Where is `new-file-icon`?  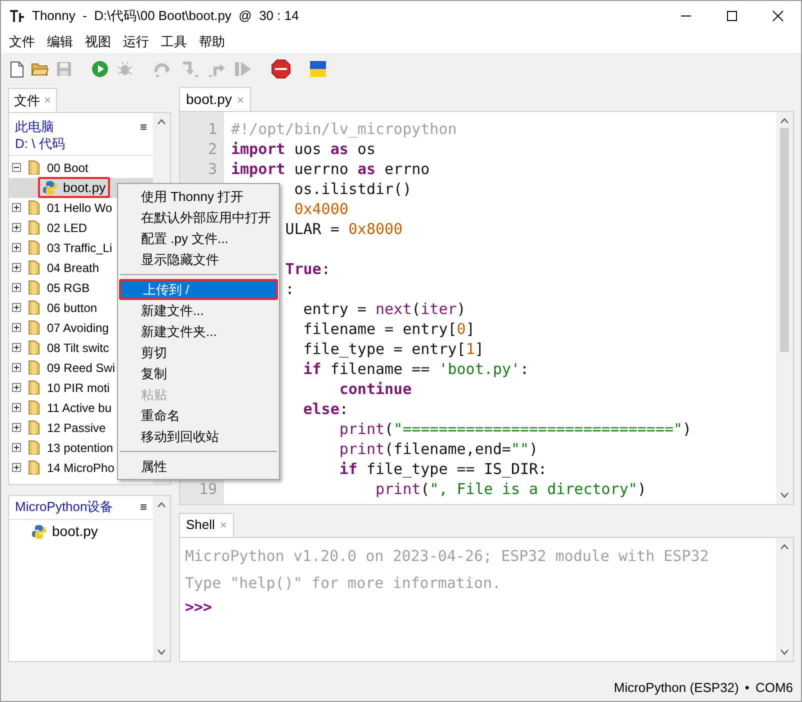 new-file-icon is located at coordinates (17, 69).